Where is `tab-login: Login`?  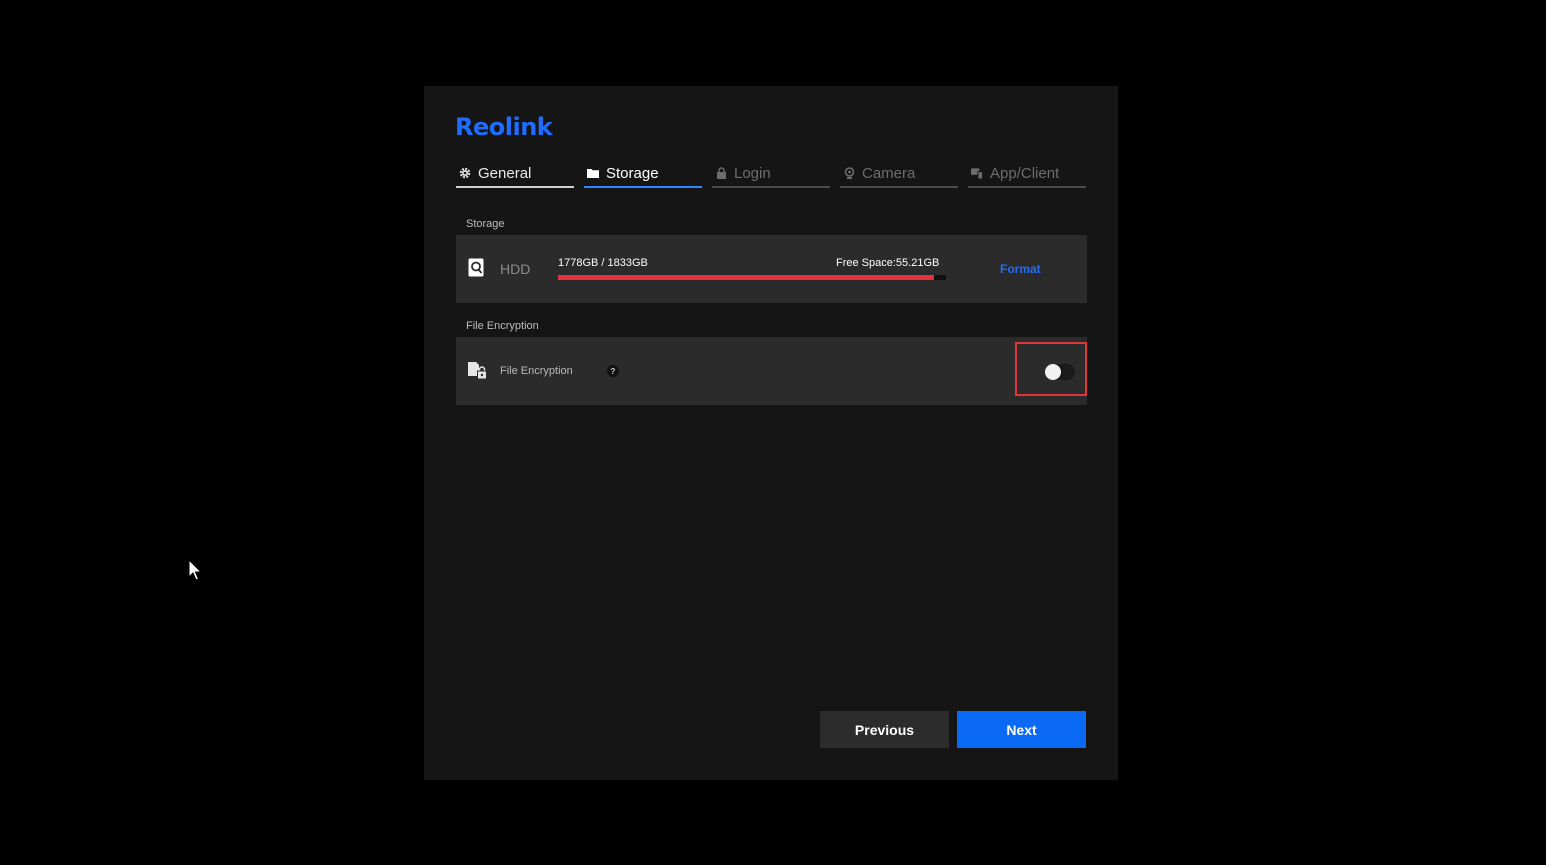
tab-login: Login is located at coordinates (771, 174).